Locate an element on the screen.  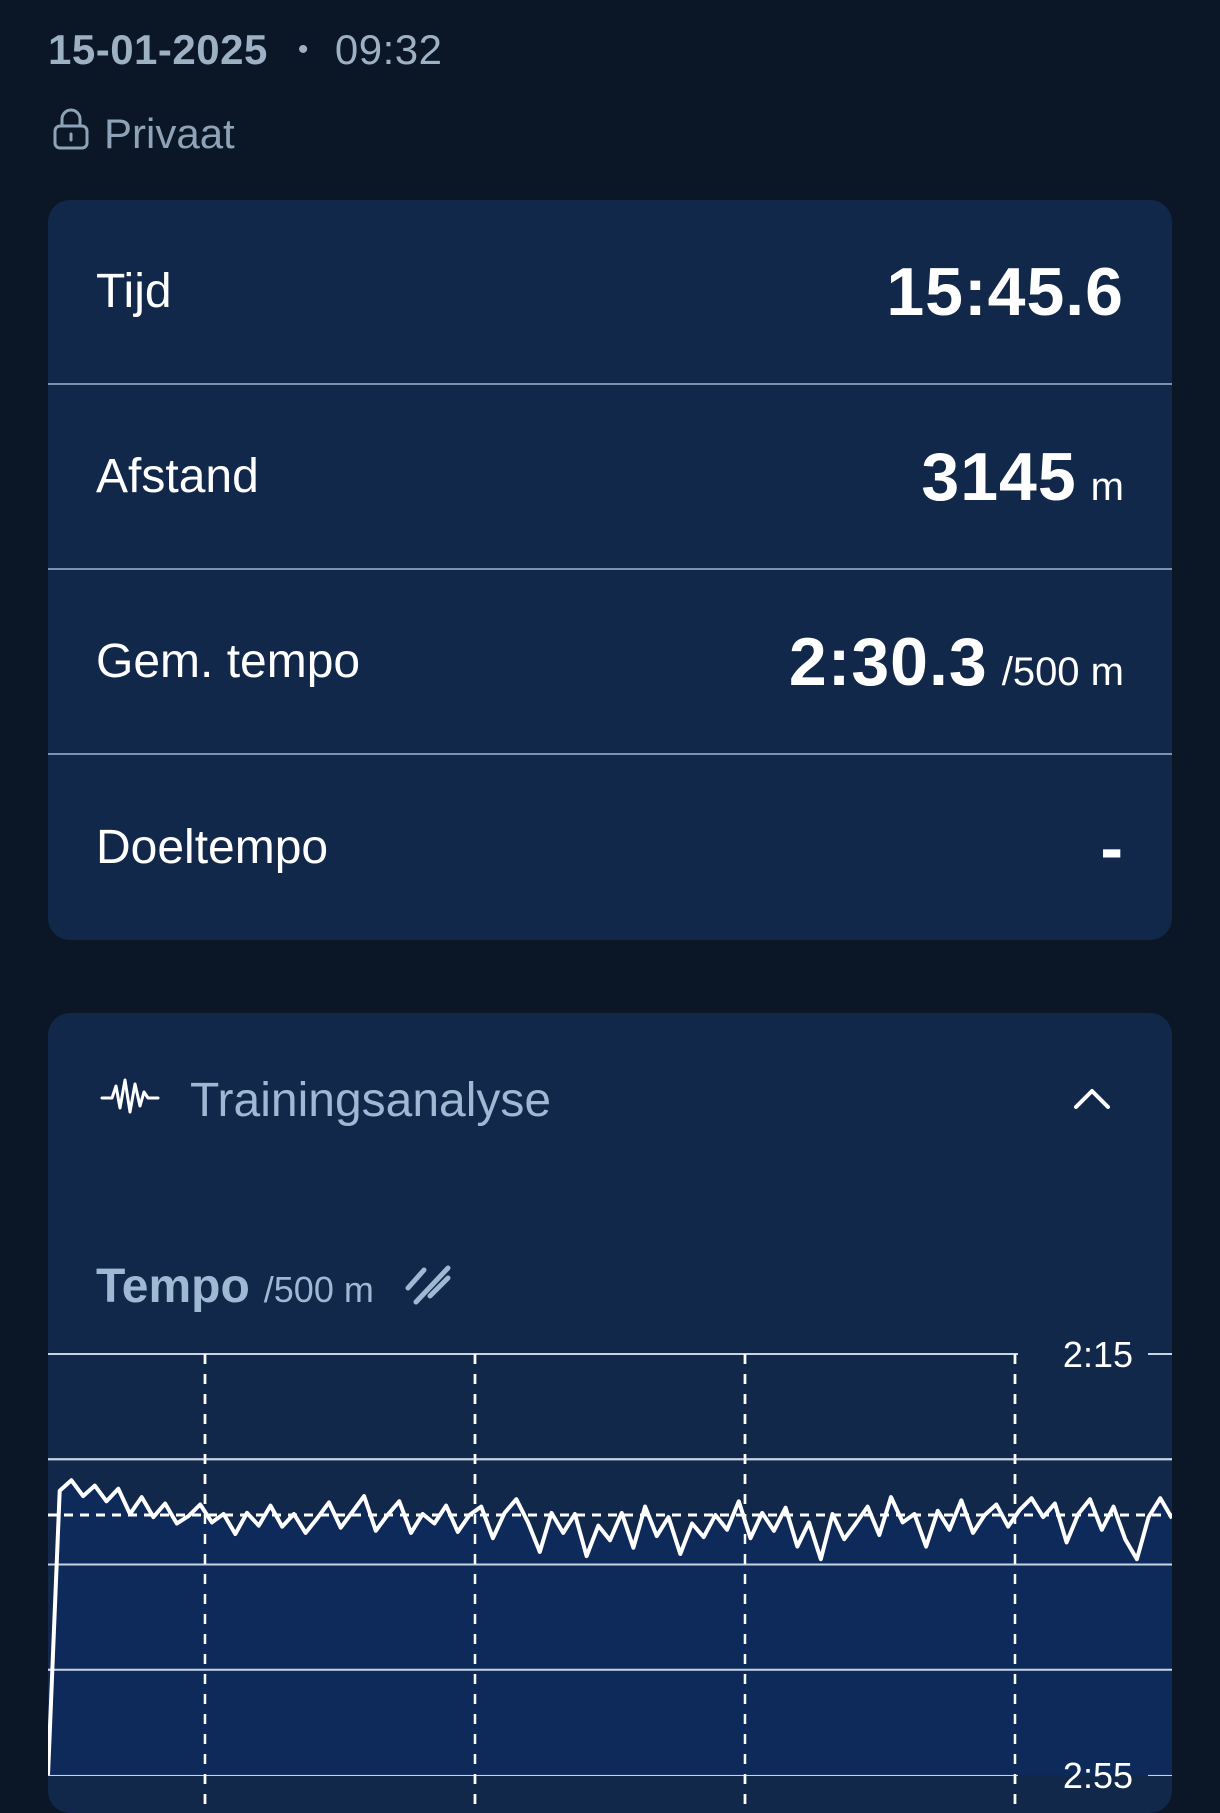
analysis-header: Trainingsanalyse is located at coordinates (606, 1100).